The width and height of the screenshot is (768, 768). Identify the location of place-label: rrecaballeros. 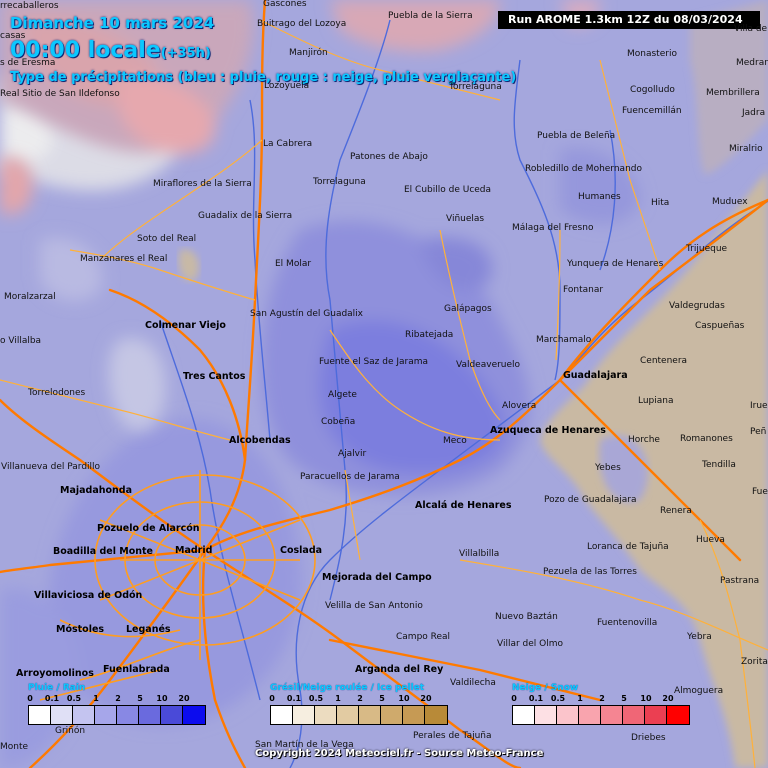
(29, 6).